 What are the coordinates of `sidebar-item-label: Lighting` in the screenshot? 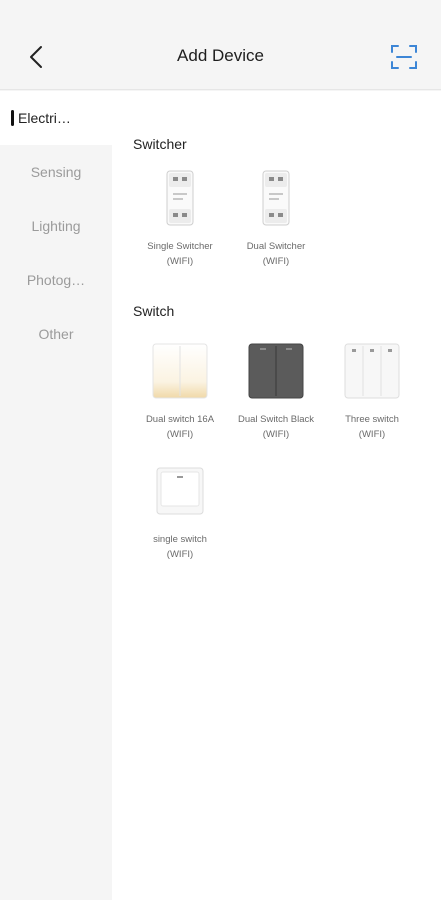 It's located at (56, 226).